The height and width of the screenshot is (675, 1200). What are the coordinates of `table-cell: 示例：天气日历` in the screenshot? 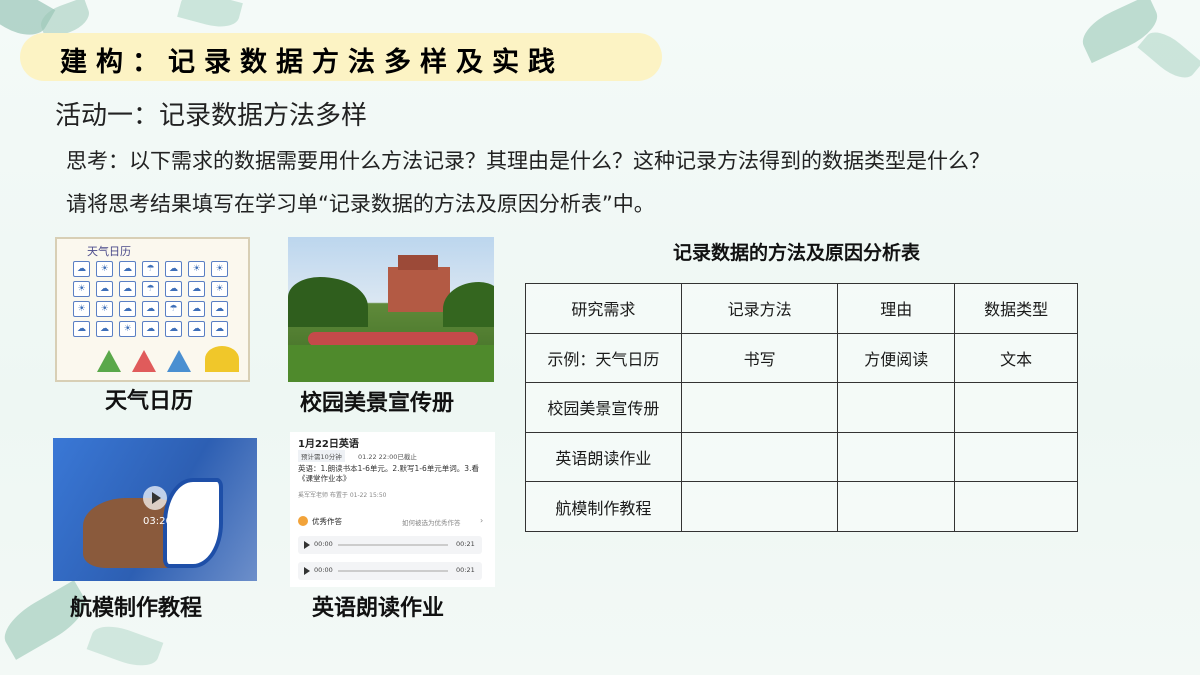 It's located at (603, 358).